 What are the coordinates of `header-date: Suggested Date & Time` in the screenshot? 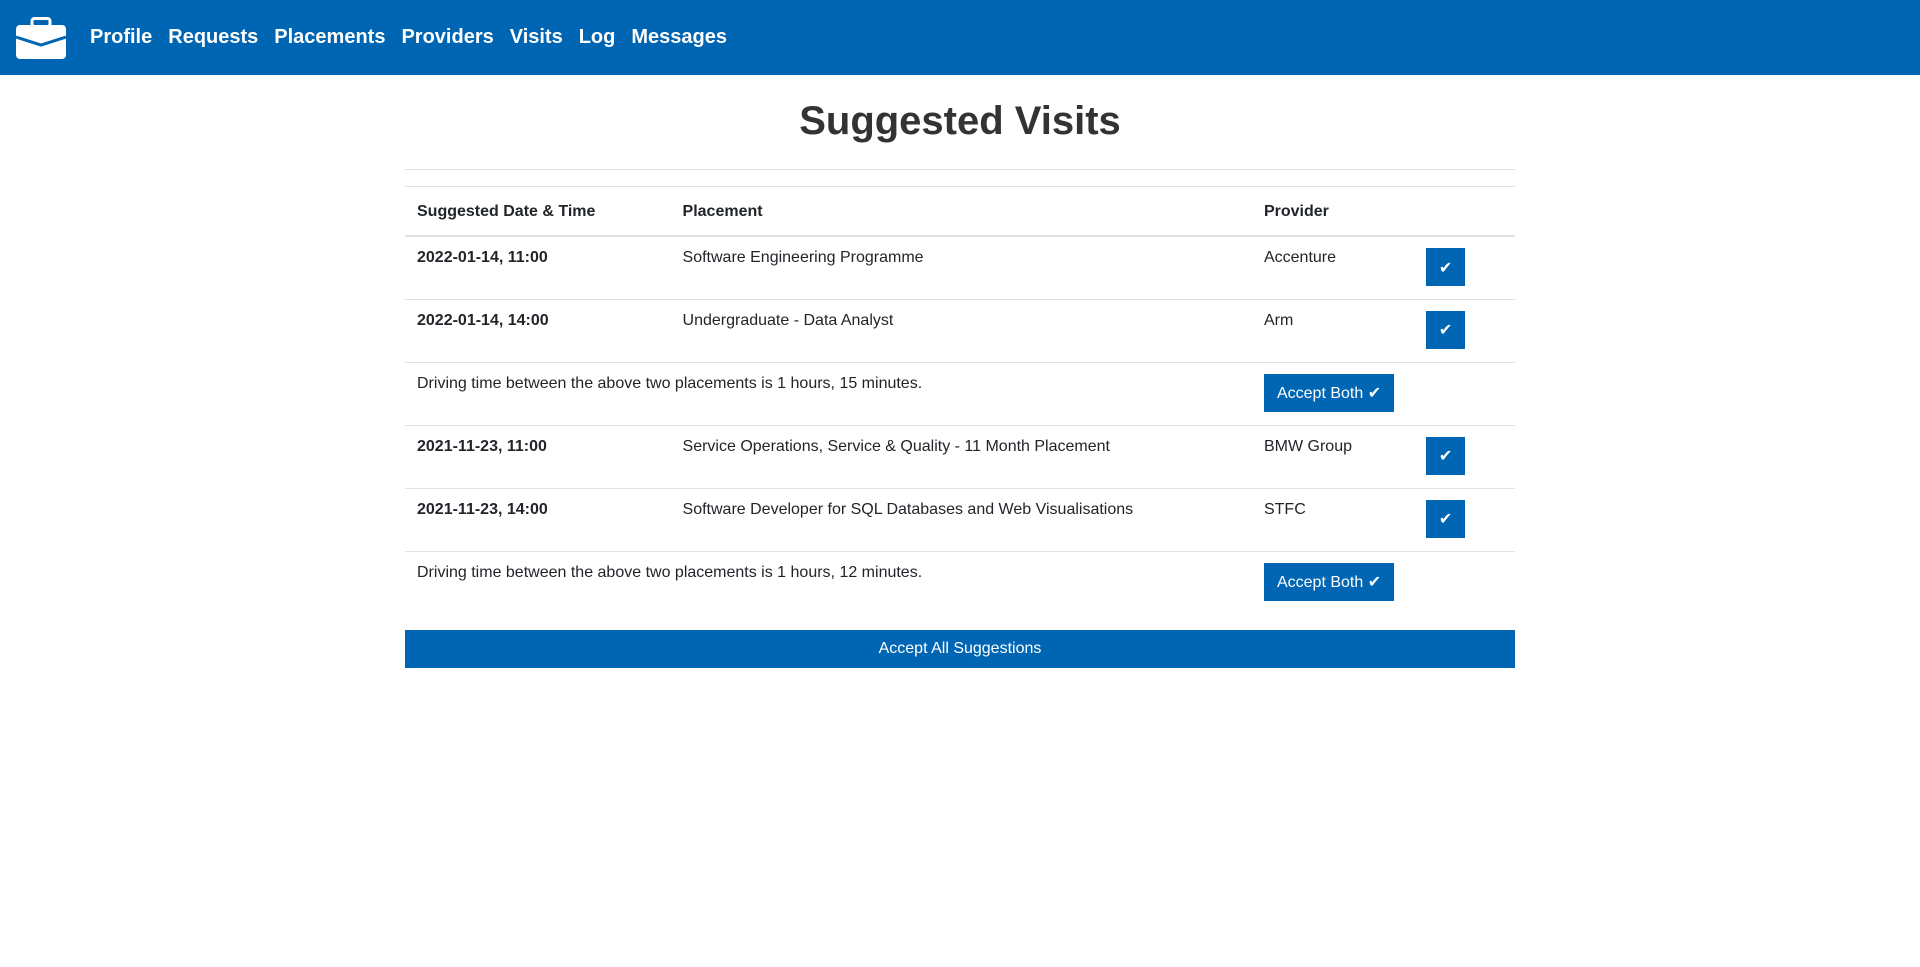 It's located at (538, 211).